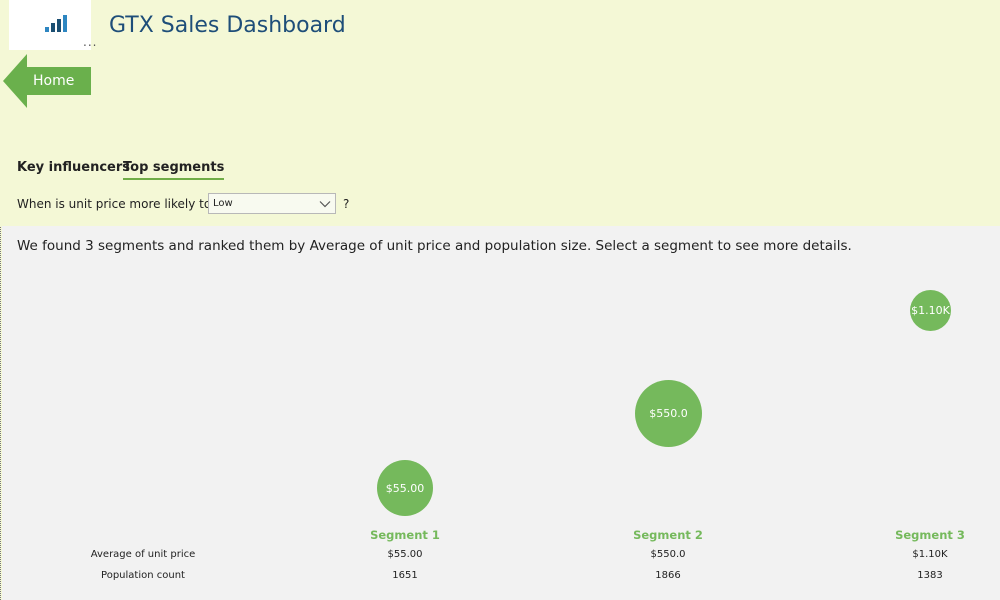  What do you see at coordinates (325, 204) in the screenshot?
I see `chevron-down-icon` at bounding box center [325, 204].